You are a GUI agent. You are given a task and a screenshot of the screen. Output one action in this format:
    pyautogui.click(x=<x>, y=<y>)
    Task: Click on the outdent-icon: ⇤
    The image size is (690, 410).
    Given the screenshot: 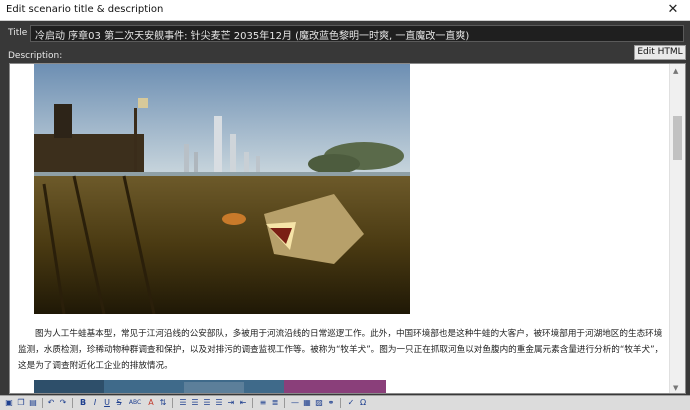 What is the action you would take?
    pyautogui.click(x=243, y=403)
    